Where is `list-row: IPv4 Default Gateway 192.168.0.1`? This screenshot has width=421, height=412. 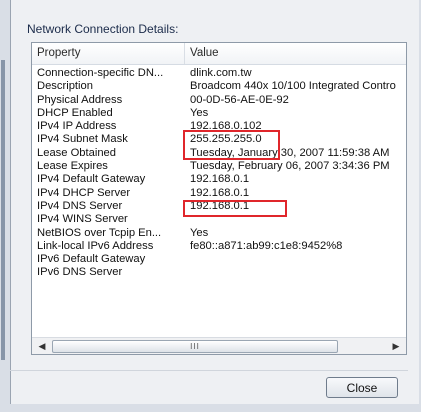 list-row: IPv4 Default Gateway 192.168.0.1 is located at coordinates (219, 179).